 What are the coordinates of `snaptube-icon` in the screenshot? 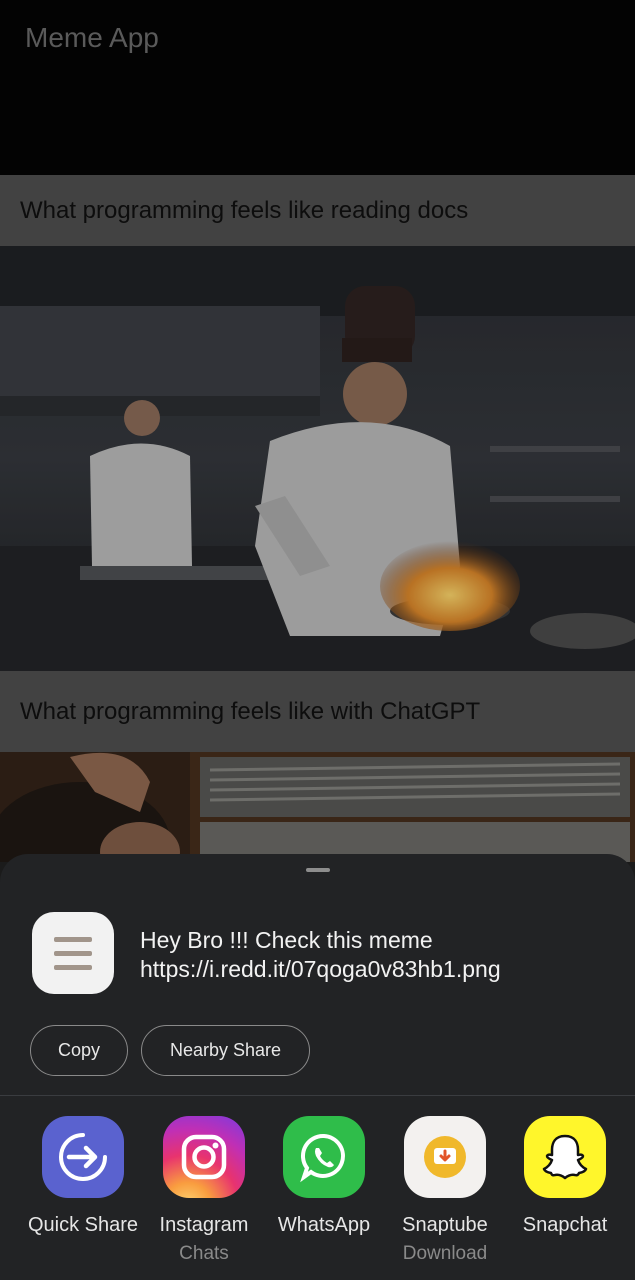 It's located at (445, 1157).